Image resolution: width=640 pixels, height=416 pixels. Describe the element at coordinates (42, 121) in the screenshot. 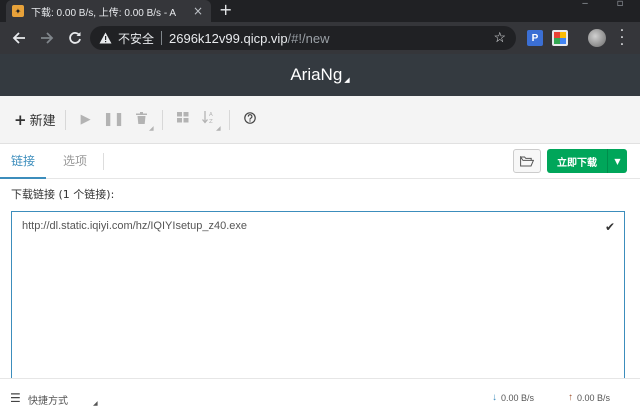

I see `new-task-label: 新建` at that location.